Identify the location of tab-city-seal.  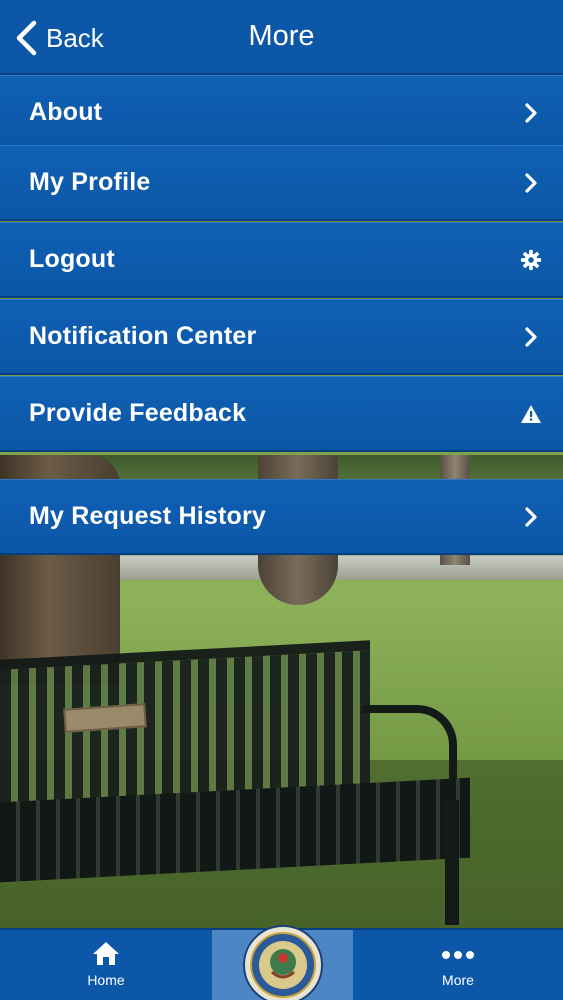
(282, 962).